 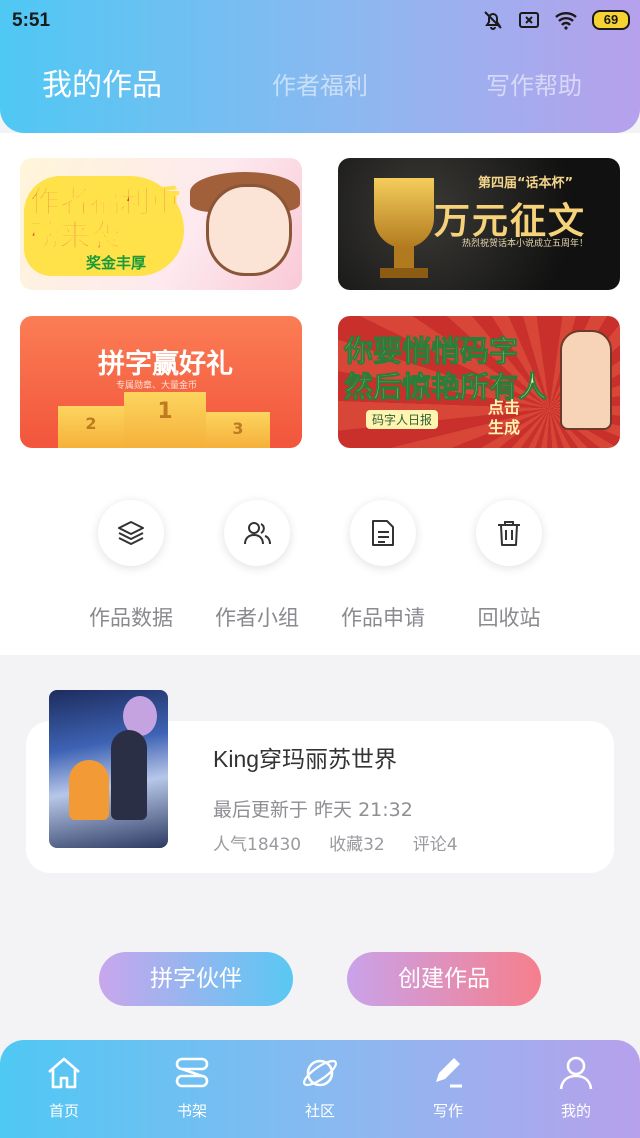 What do you see at coordinates (165, 364) in the screenshot?
I see `pinzi-title: 拼字赢好礼` at bounding box center [165, 364].